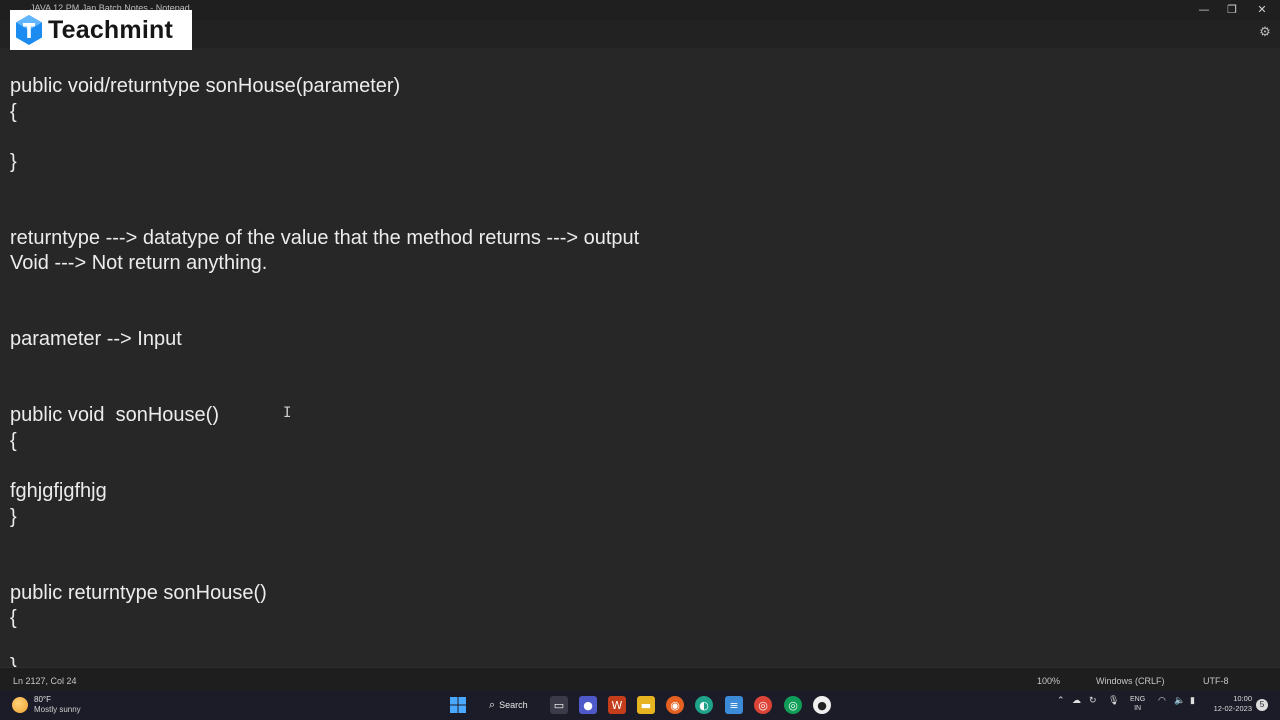  What do you see at coordinates (1179, 700) in the screenshot?
I see `volume-icon: 🔈` at bounding box center [1179, 700].